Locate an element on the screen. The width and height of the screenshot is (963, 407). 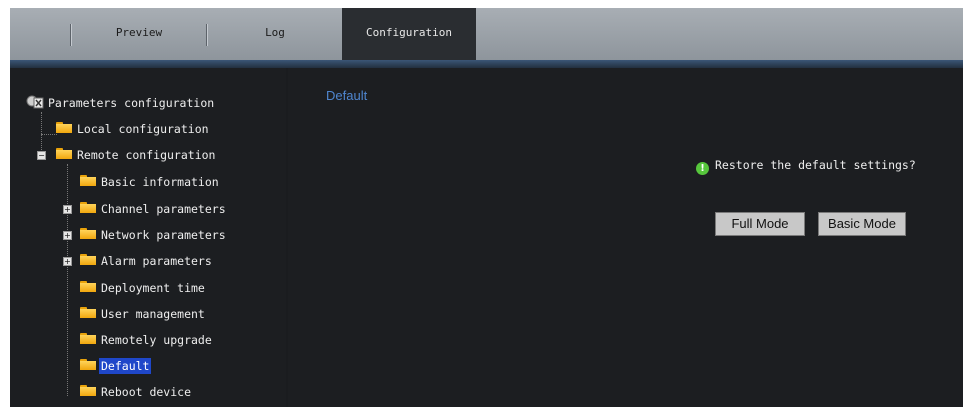
tree-item-label: Network parameters is located at coordinates (163, 235).